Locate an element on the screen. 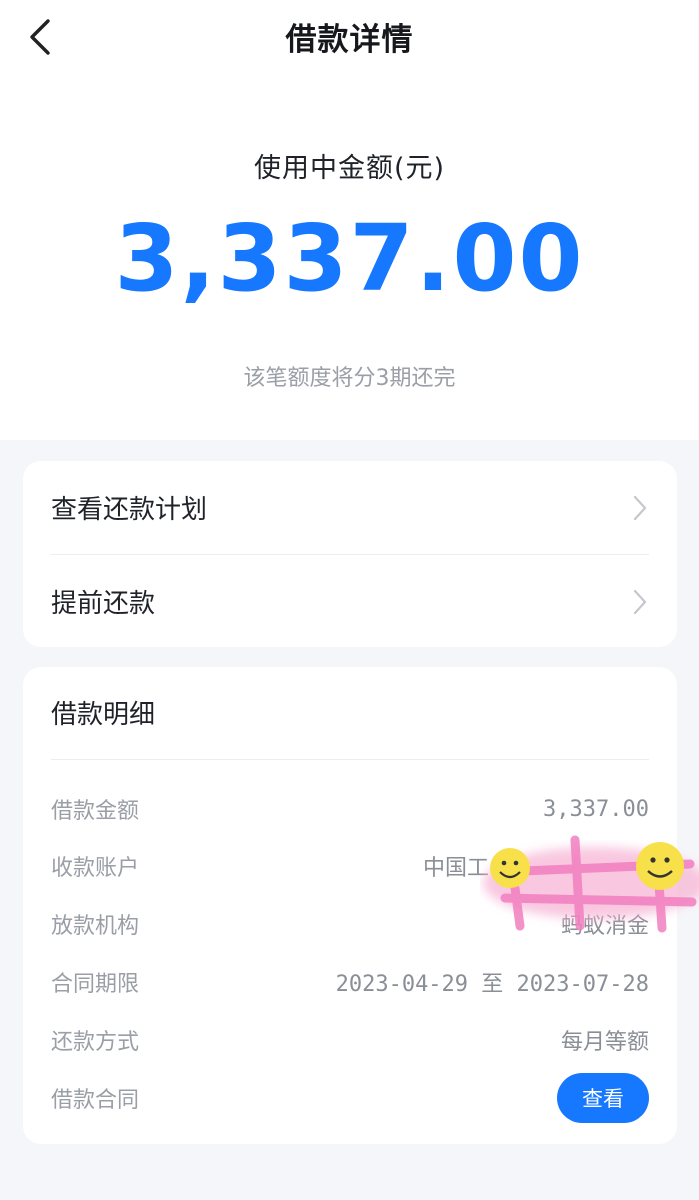  detail-row-contract: 借款合同 查看 is located at coordinates (350, 1098).